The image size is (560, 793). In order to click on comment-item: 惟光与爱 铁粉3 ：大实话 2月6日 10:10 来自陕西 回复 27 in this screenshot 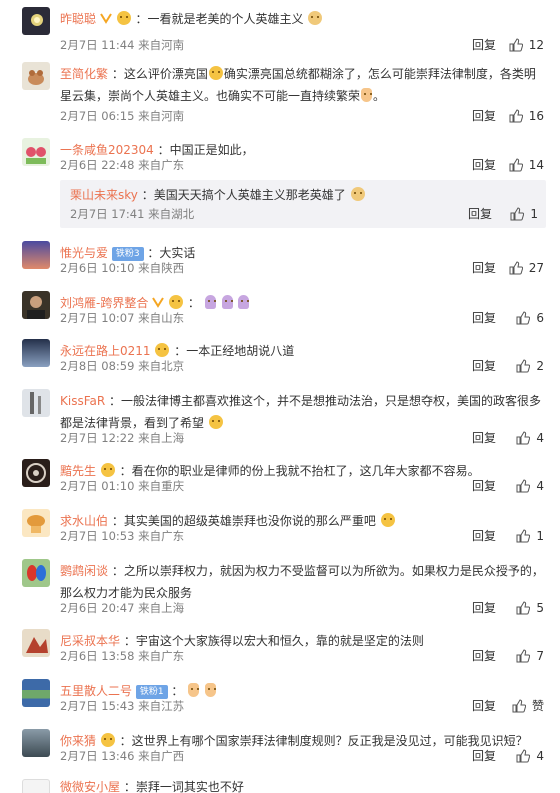, I will do `click(280, 259)`.